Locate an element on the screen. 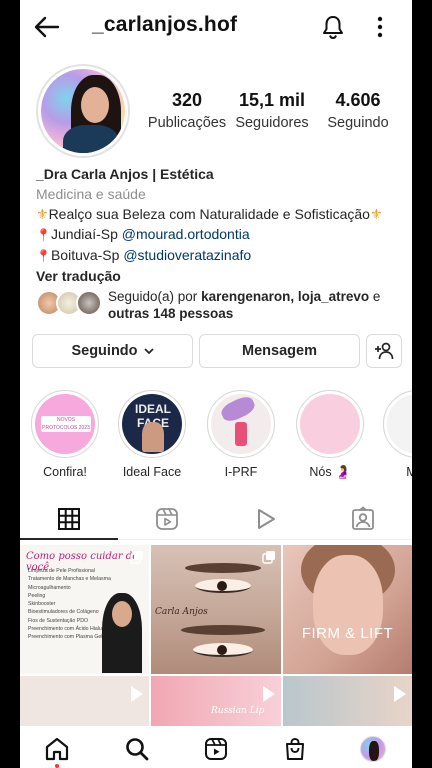  followed-by-names: karengenaron, loja_atrevo is located at coordinates (285, 296).